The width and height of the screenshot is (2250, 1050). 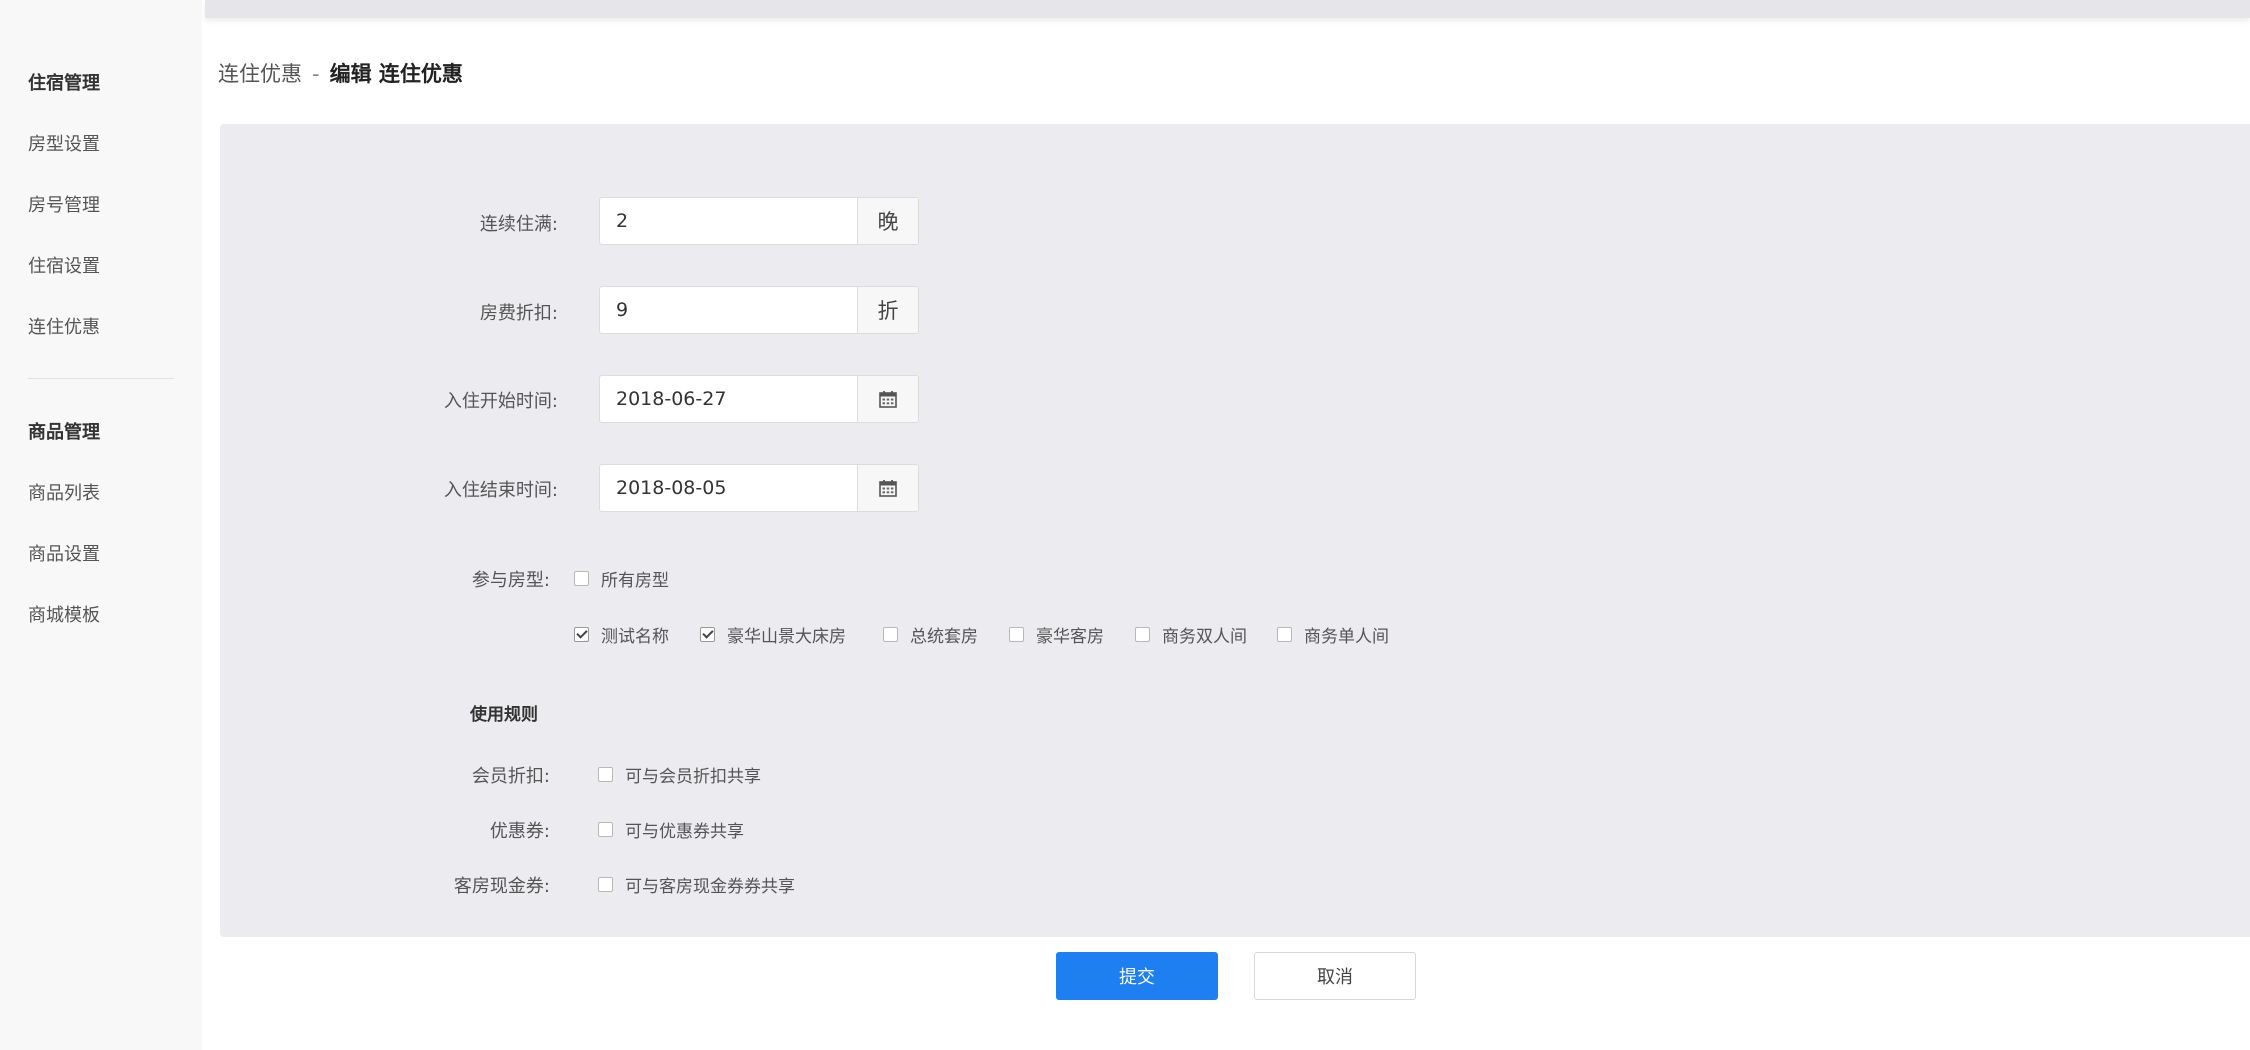 What do you see at coordinates (64, 143) in the screenshot?
I see `sidebar-item-room-types: 房型设置` at bounding box center [64, 143].